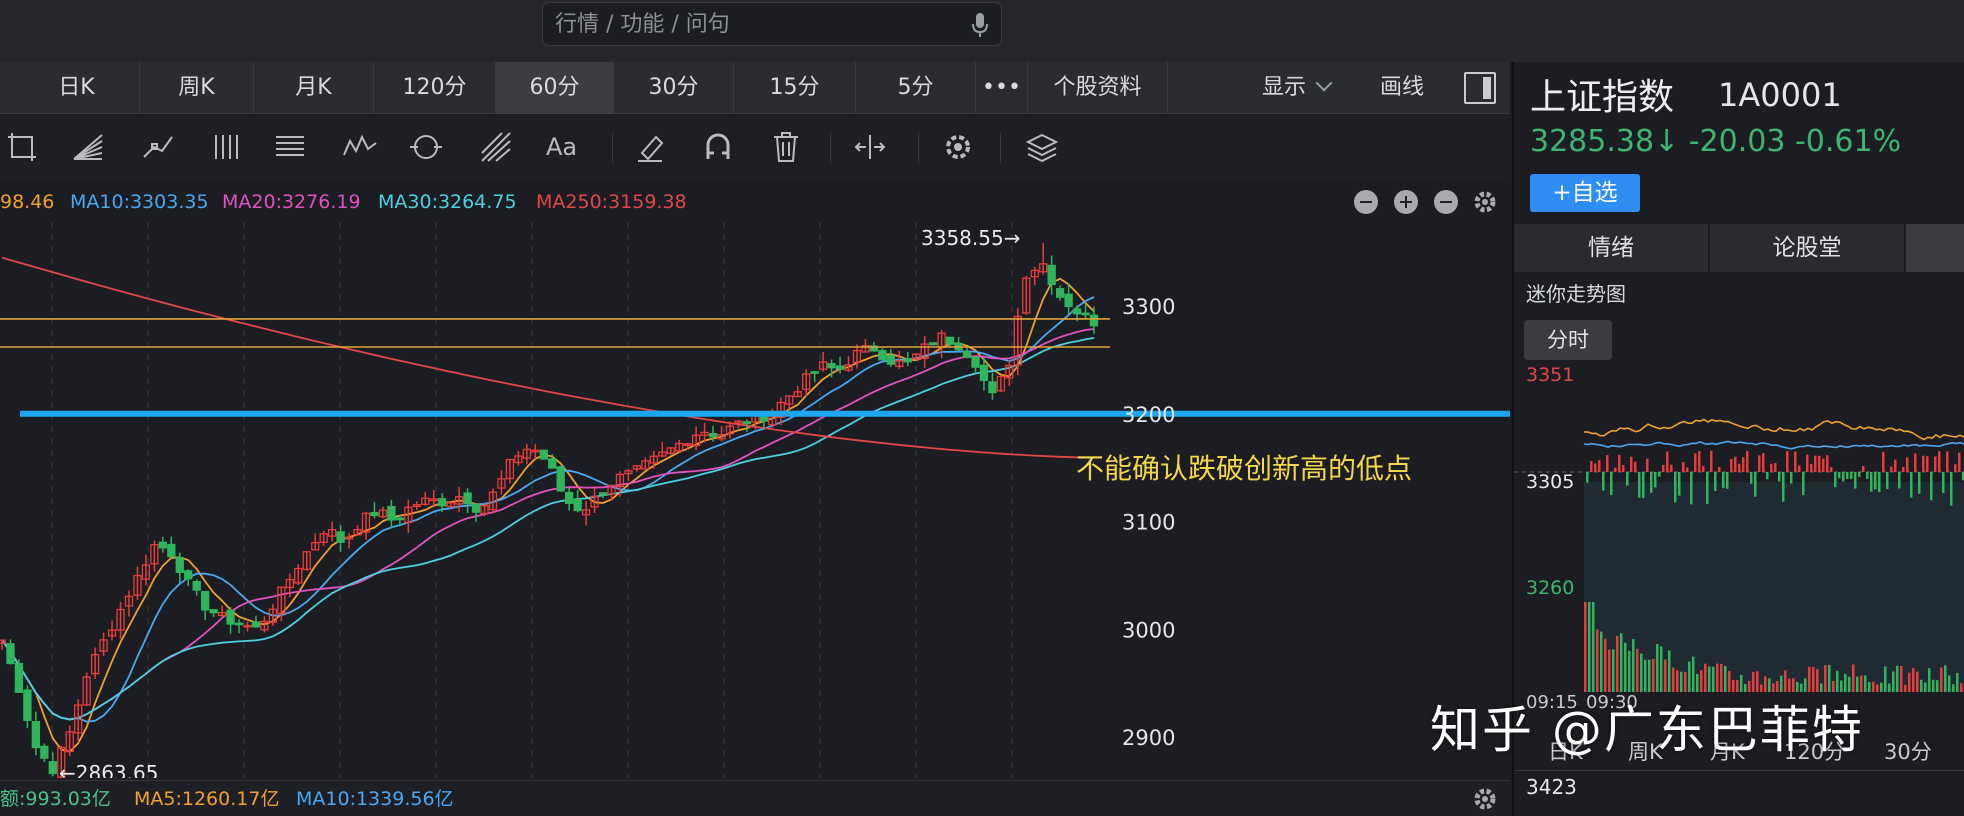 The width and height of the screenshot is (1964, 816). What do you see at coordinates (360, 147) in the screenshot?
I see `wave-pattern-icon` at bounding box center [360, 147].